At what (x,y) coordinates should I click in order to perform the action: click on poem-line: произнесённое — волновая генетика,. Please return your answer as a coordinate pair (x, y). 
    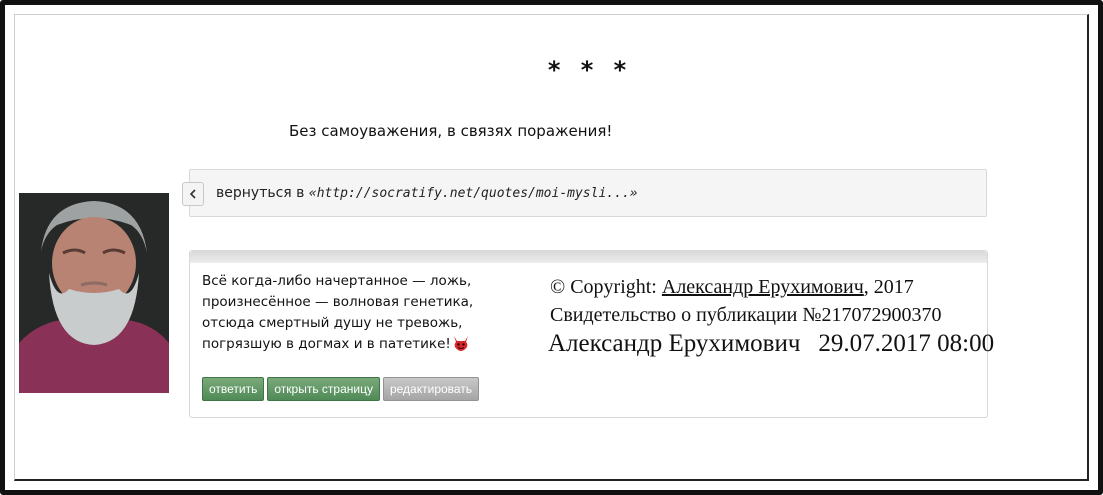
    Looking at the image, I should click on (338, 302).